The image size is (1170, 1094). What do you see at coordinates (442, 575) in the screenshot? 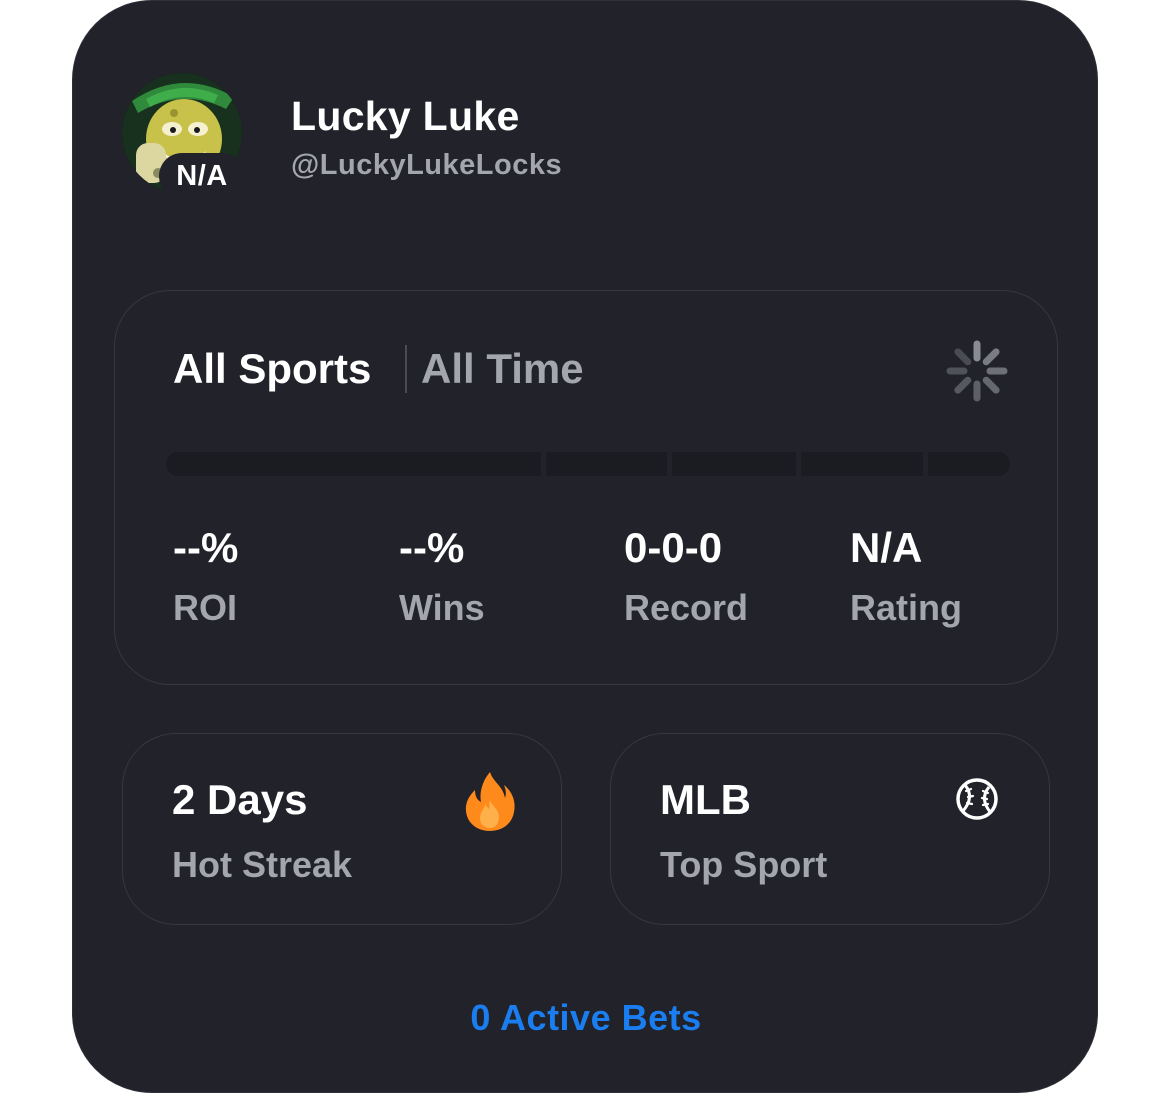
I see `stat-wins: --% Wins` at bounding box center [442, 575].